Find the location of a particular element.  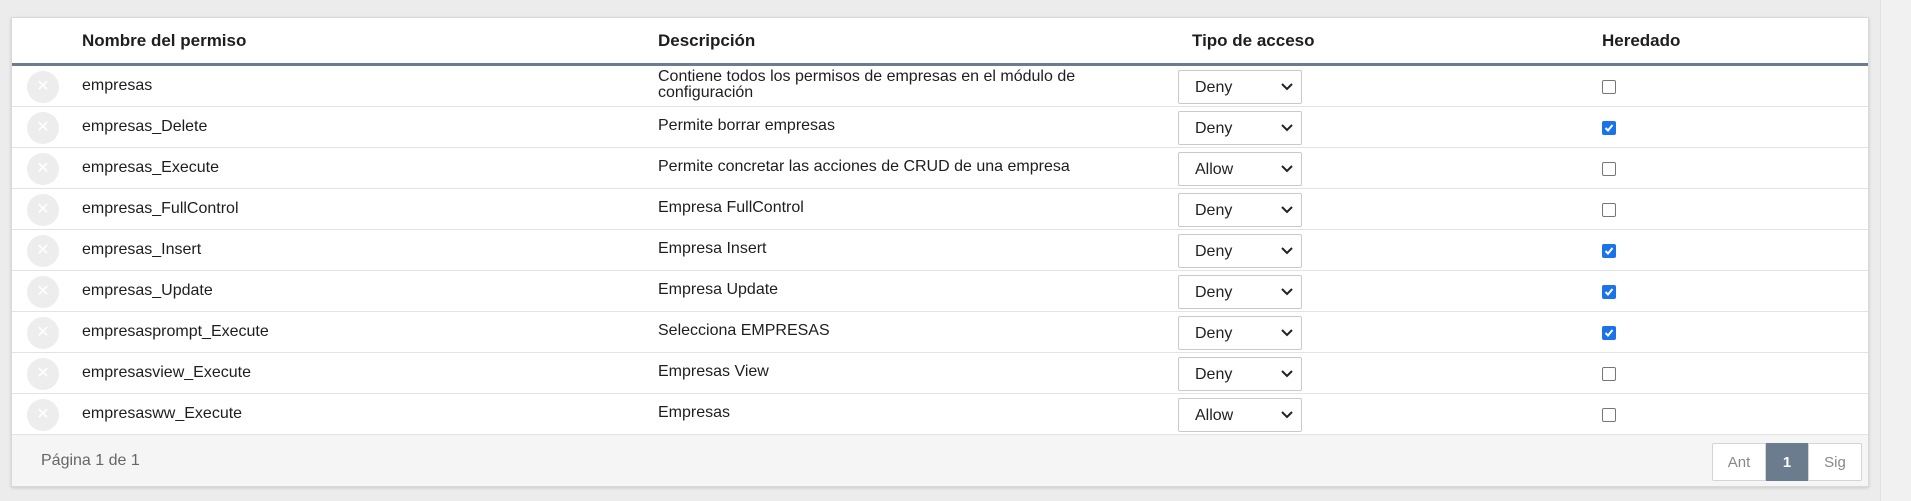

header-inherited: Heredado is located at coordinates (1641, 40).